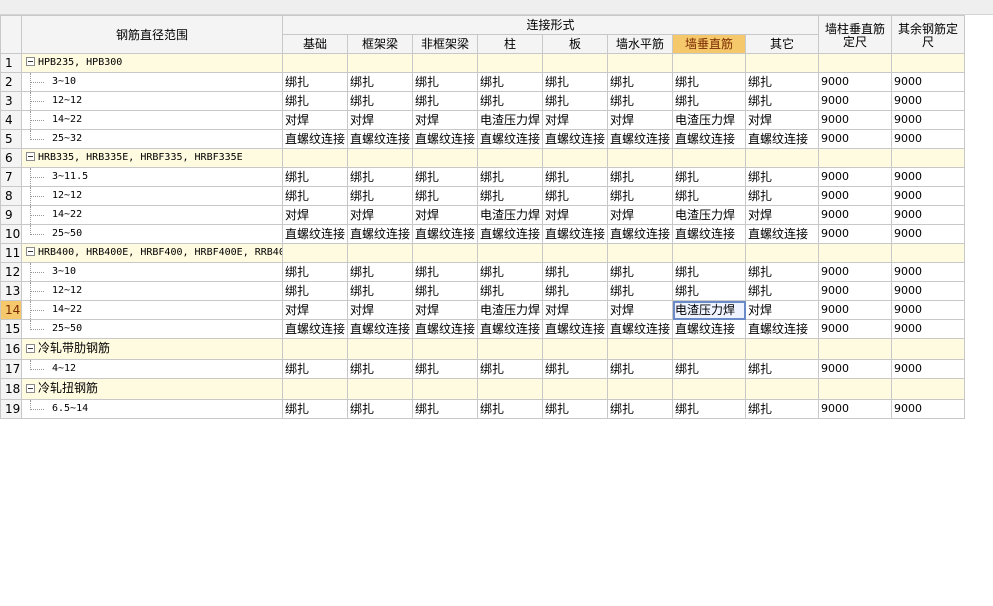 The width and height of the screenshot is (993, 606). I want to click on range-cell: 3~10, so click(152, 272).